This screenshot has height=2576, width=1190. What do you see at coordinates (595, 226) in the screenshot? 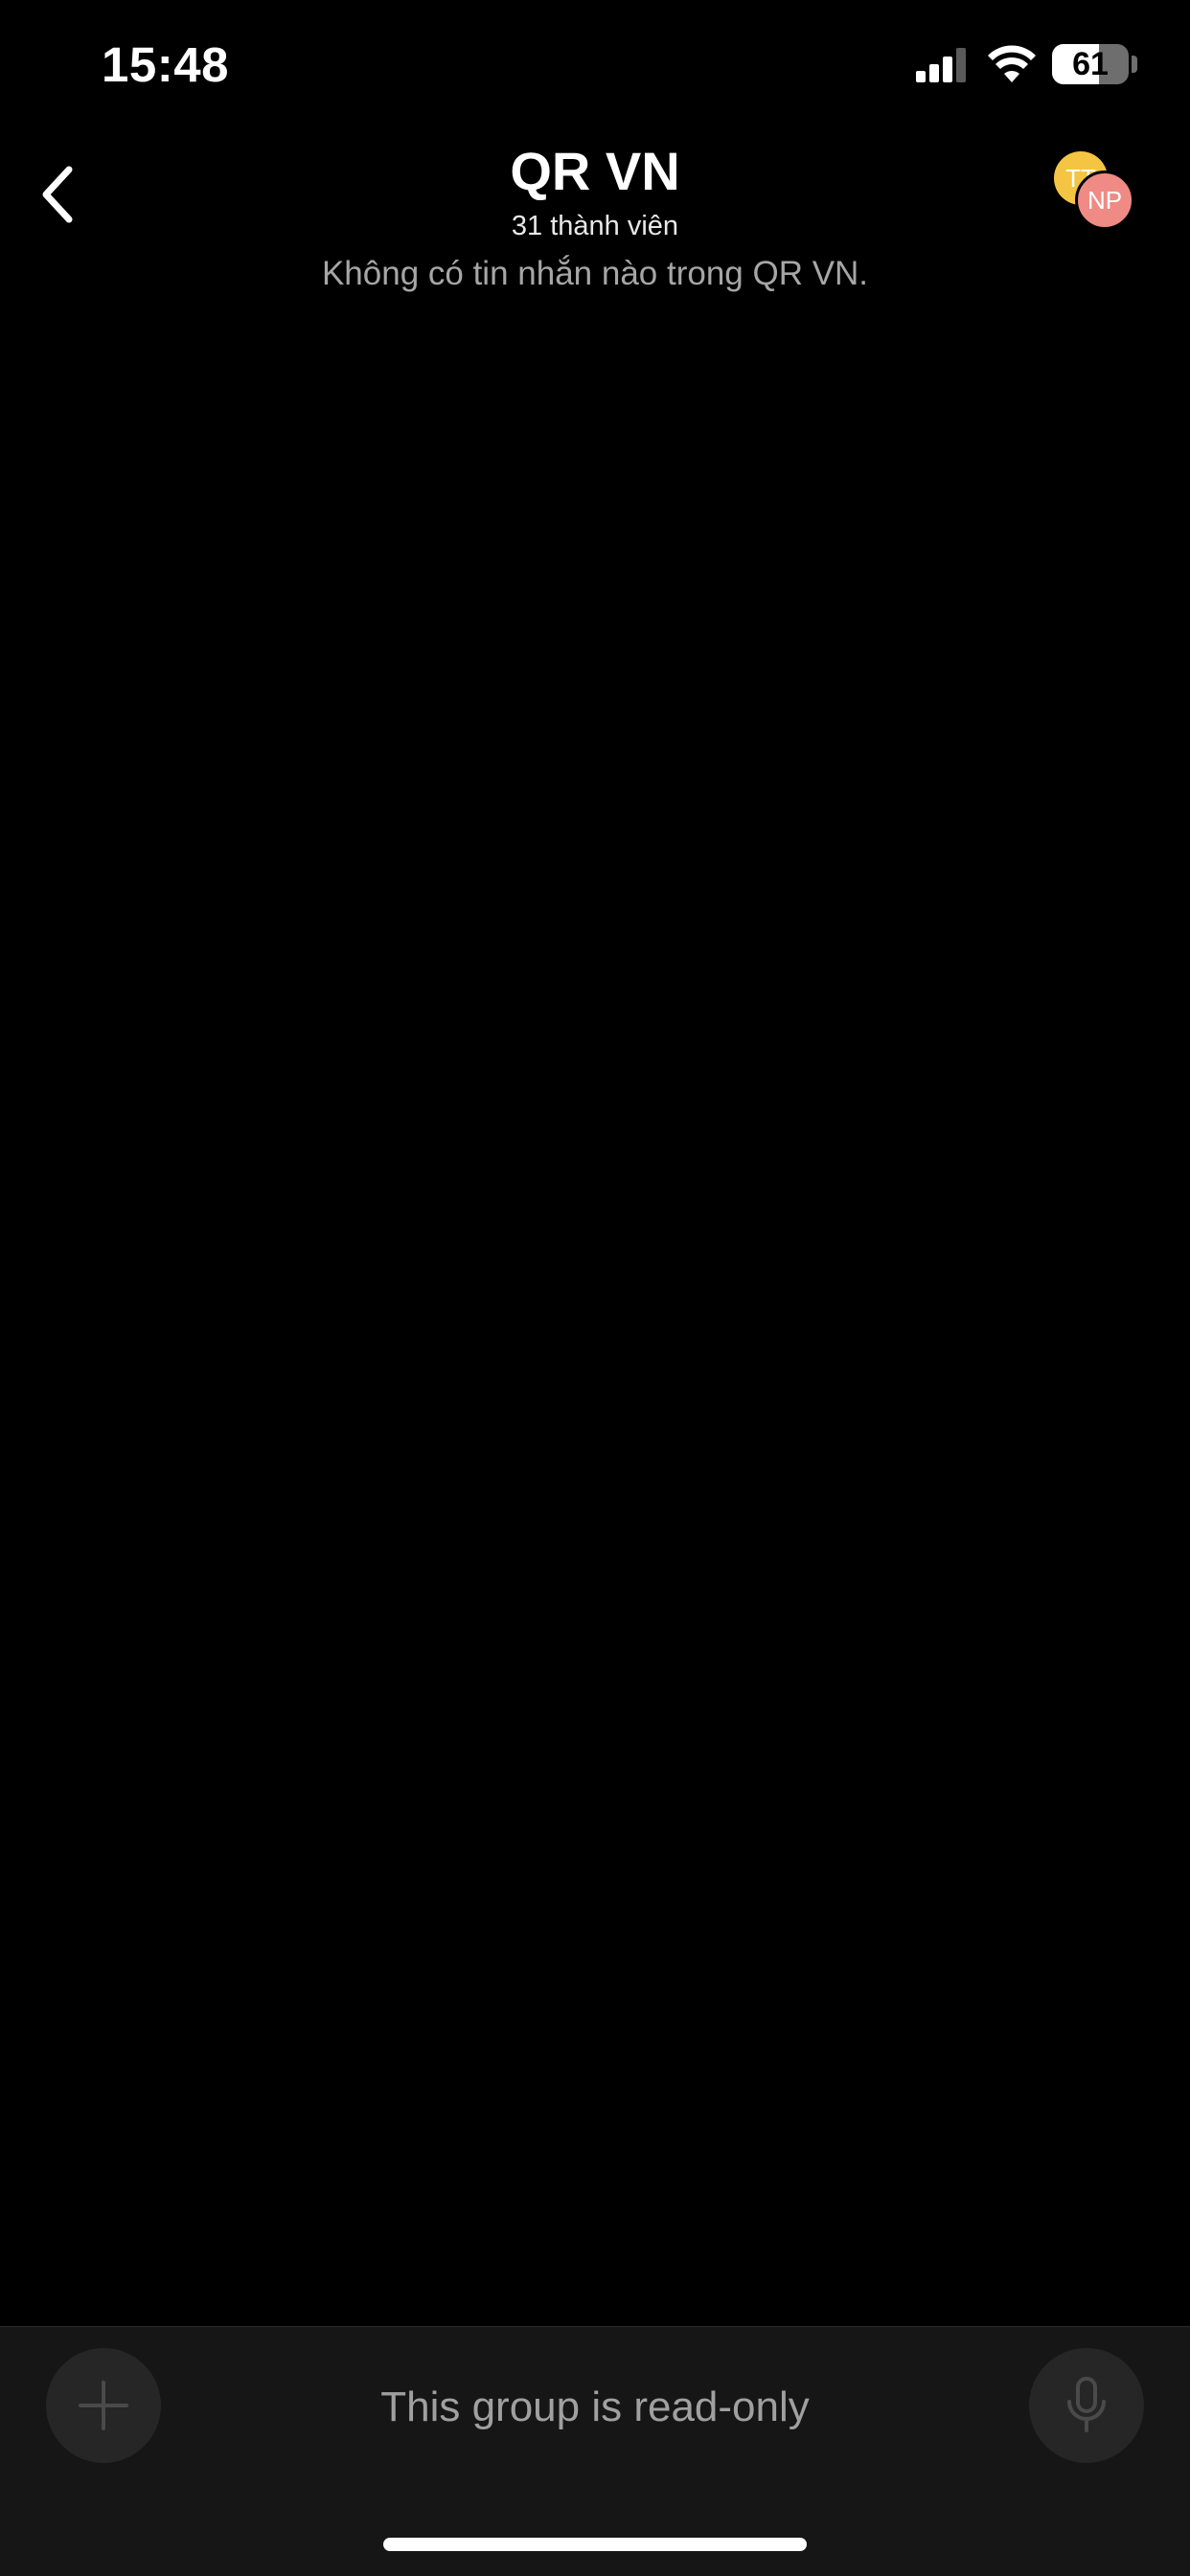
I see `member-count: 31 thành viên` at bounding box center [595, 226].